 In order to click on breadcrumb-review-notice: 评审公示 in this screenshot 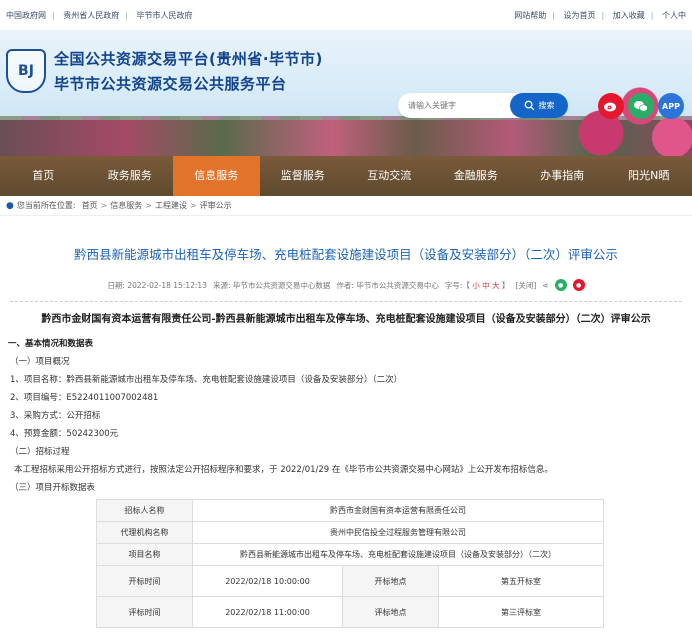, I will do `click(216, 205)`.